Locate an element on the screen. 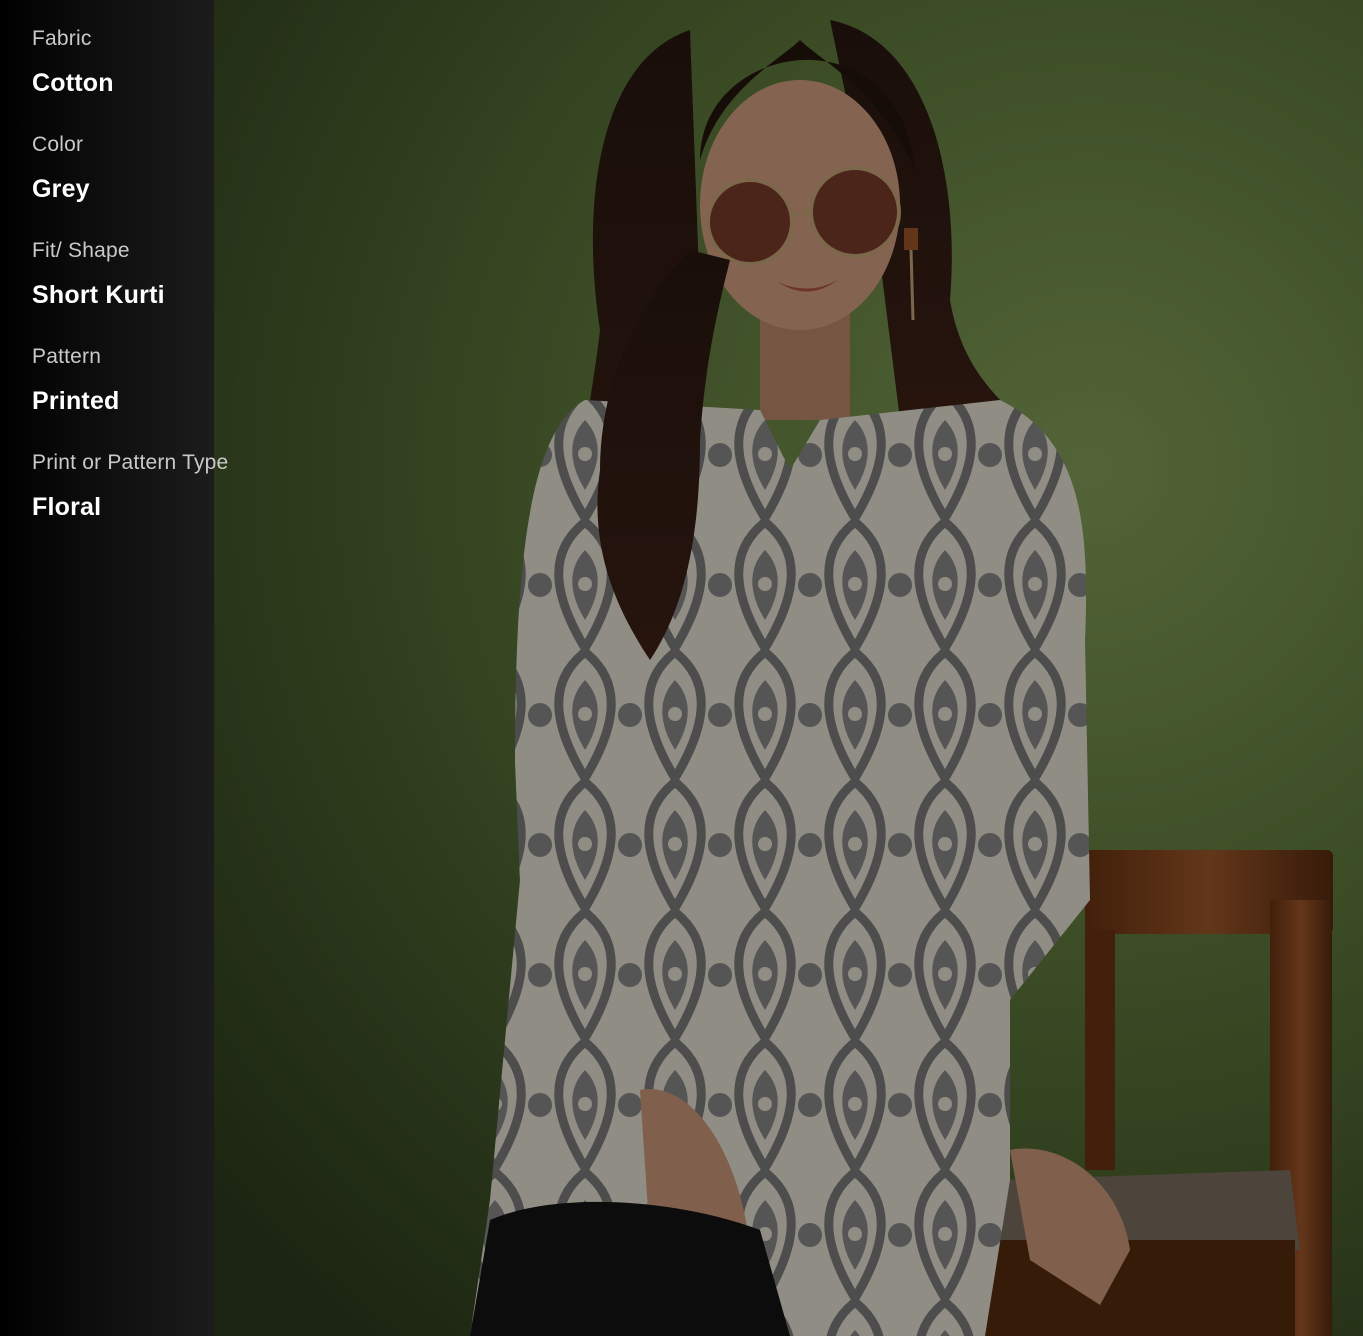 This screenshot has width=1363, height=1336. attribute-label: Color is located at coordinates (58, 144).